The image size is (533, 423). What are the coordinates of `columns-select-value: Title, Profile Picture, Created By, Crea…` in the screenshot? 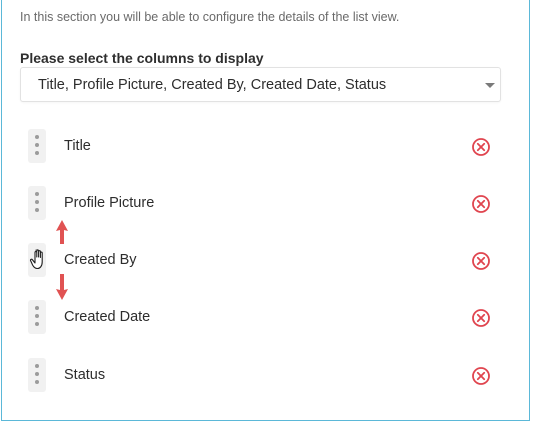 It's located at (212, 85).